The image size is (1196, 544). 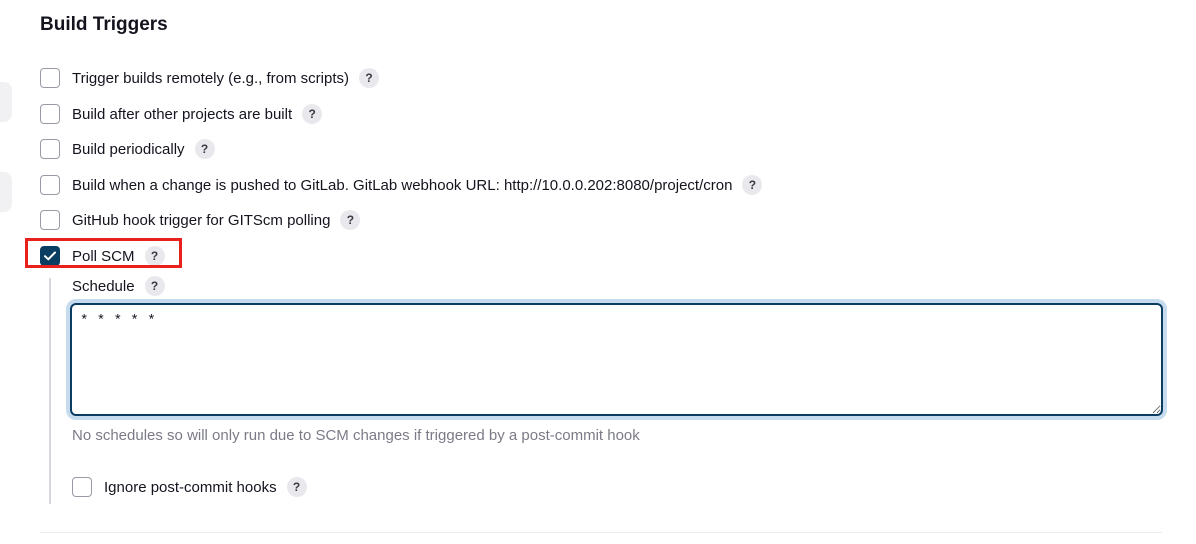 I want to click on schedule-label: Schedule, so click(x=103, y=286).